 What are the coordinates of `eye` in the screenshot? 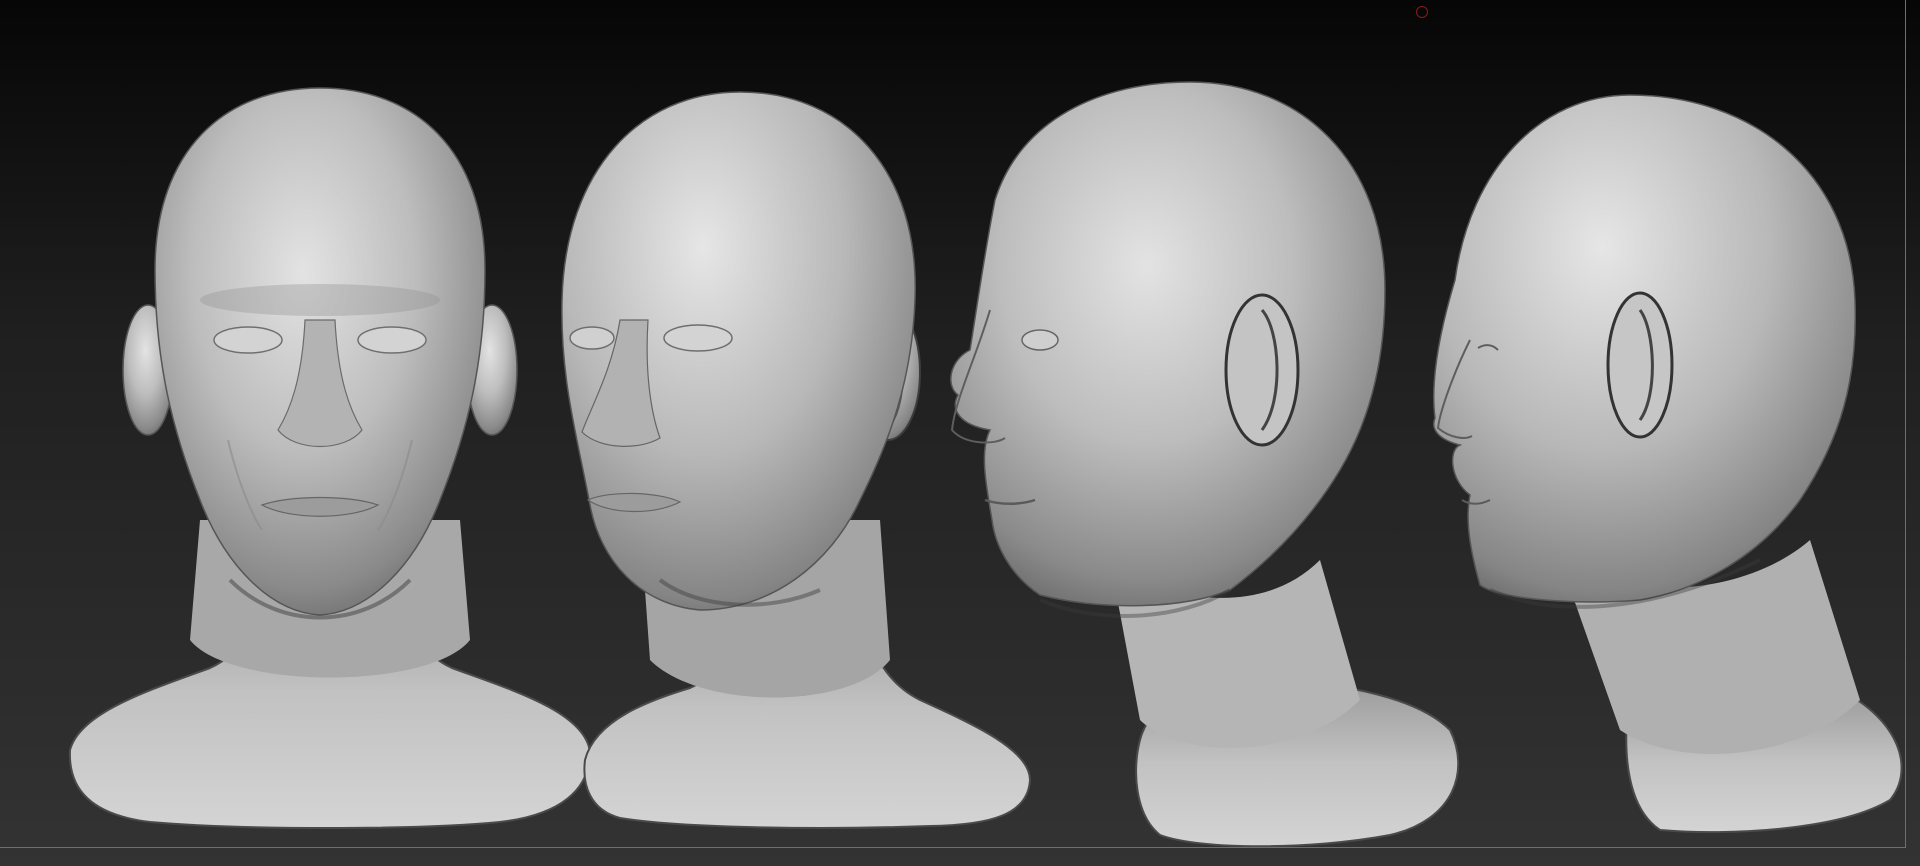 It's located at (1040, 340).